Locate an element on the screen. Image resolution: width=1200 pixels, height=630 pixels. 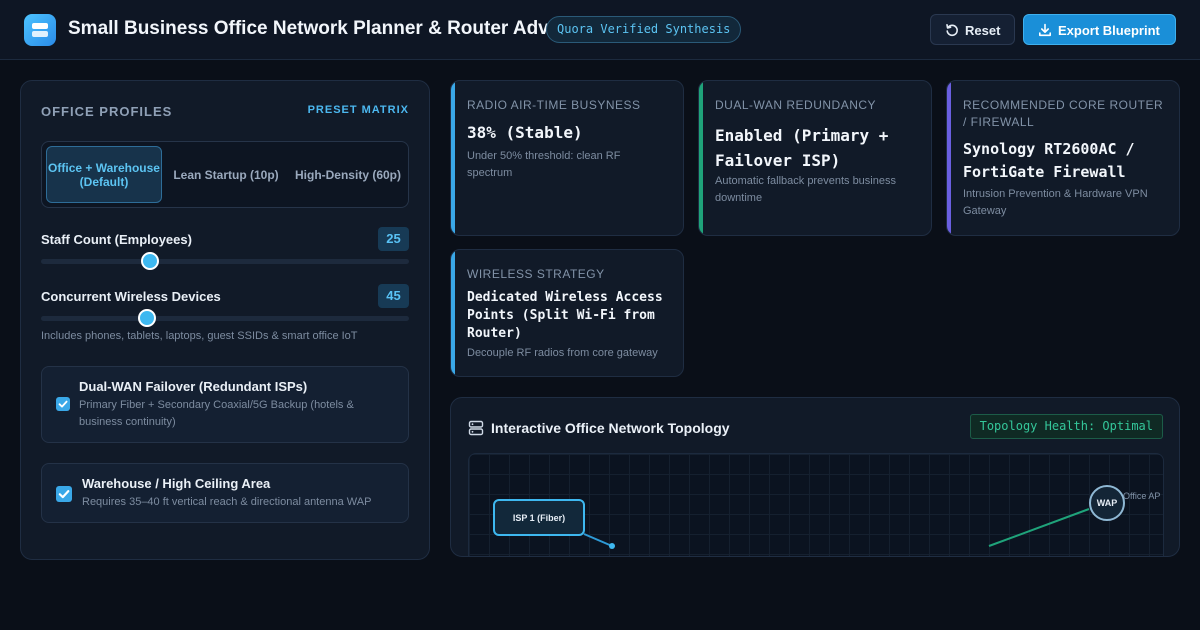
wireless-devices-slider is located at coordinates (225, 318).